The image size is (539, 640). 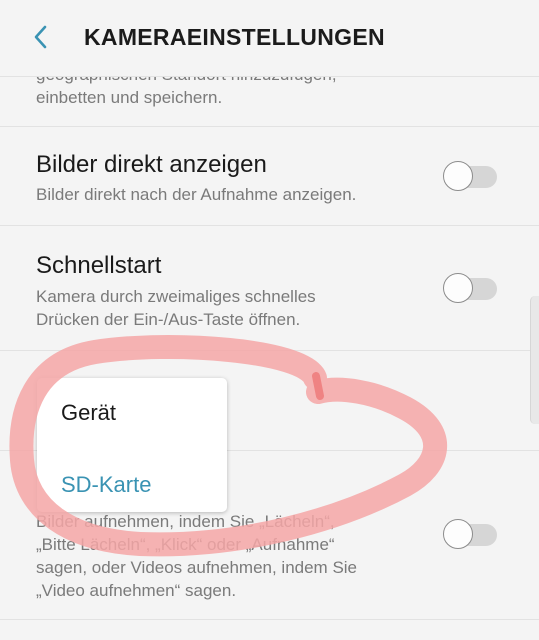 I want to click on setting-description: Kamera durch zweimaliges schnelles, so click(x=176, y=296).